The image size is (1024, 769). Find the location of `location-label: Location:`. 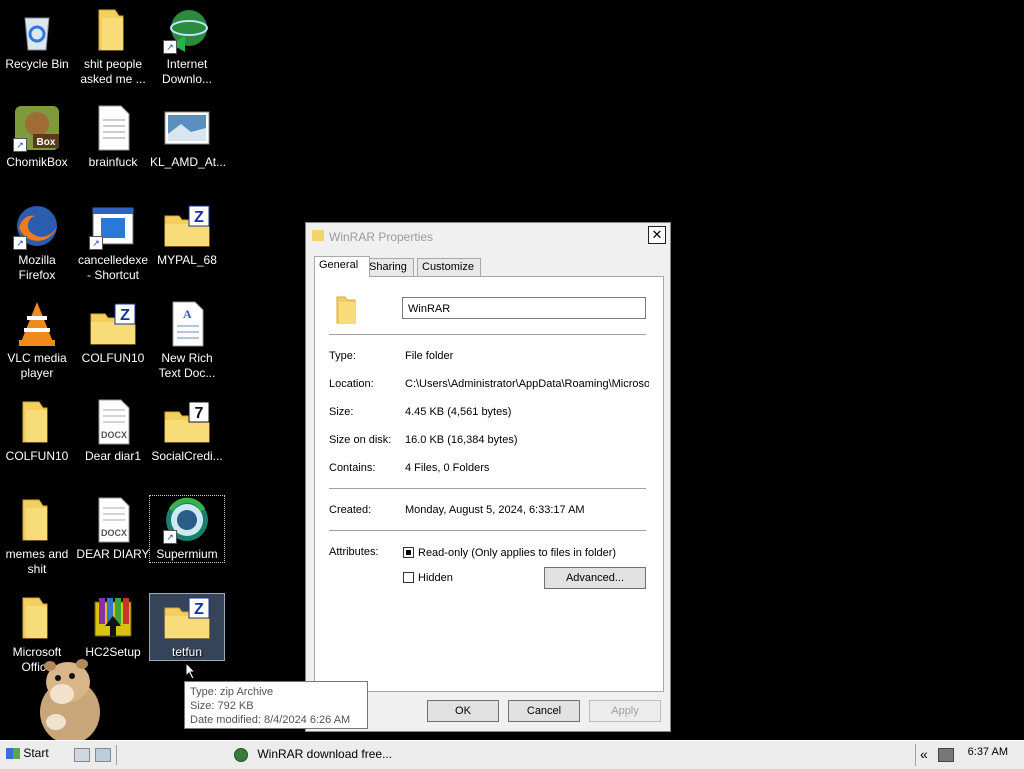

location-label: Location: is located at coordinates (351, 384).